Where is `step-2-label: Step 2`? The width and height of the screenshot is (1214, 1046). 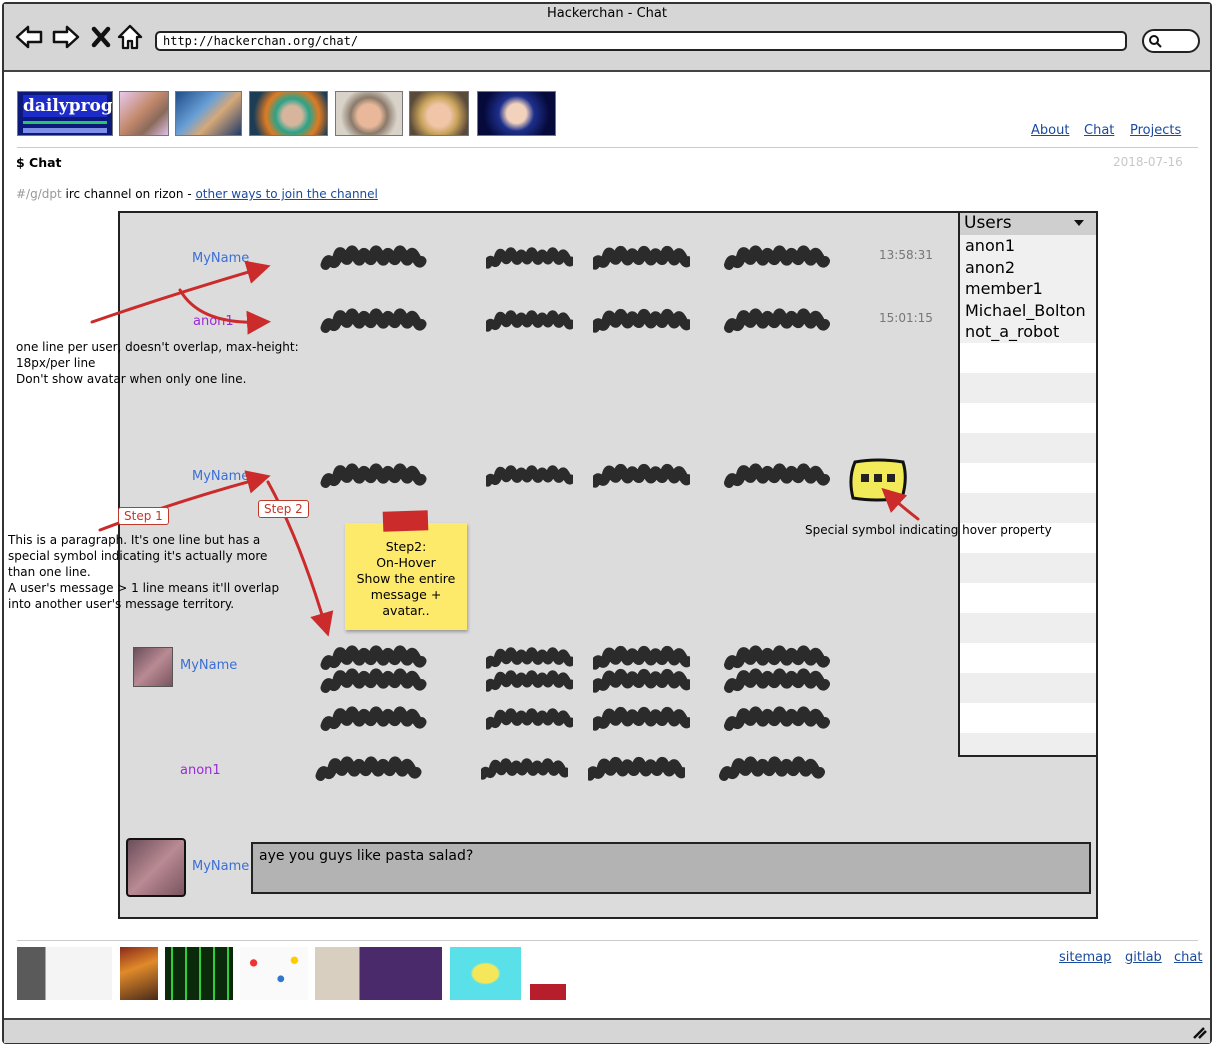
step-2-label: Step 2 is located at coordinates (283, 509).